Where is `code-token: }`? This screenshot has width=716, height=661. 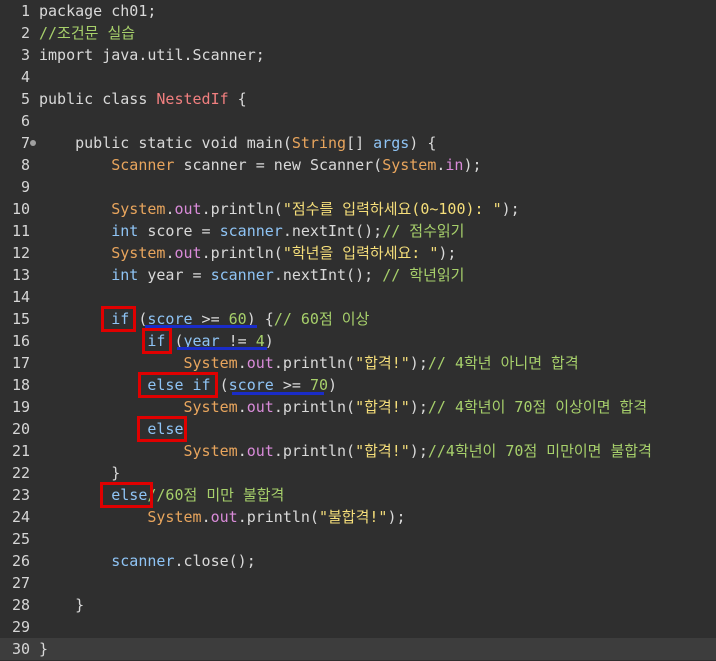
code-token: } is located at coordinates (80, 473).